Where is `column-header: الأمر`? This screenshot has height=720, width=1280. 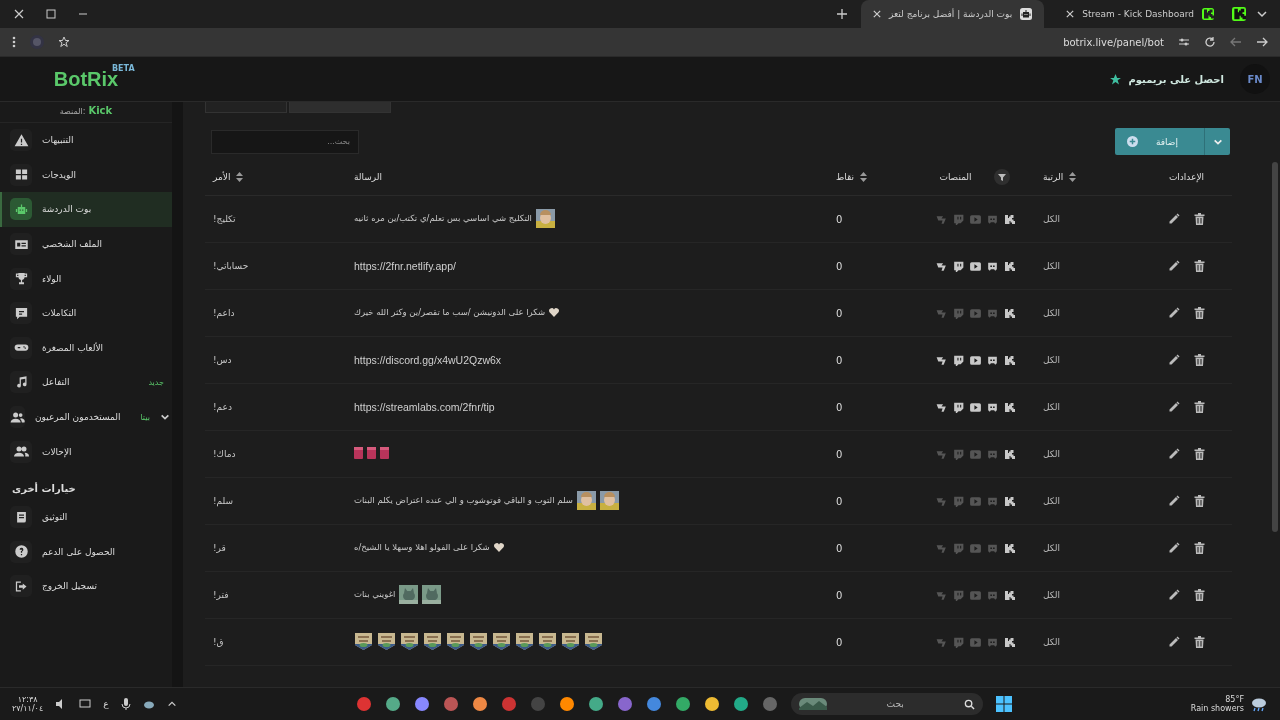
column-header: الأمر is located at coordinates (222, 177).